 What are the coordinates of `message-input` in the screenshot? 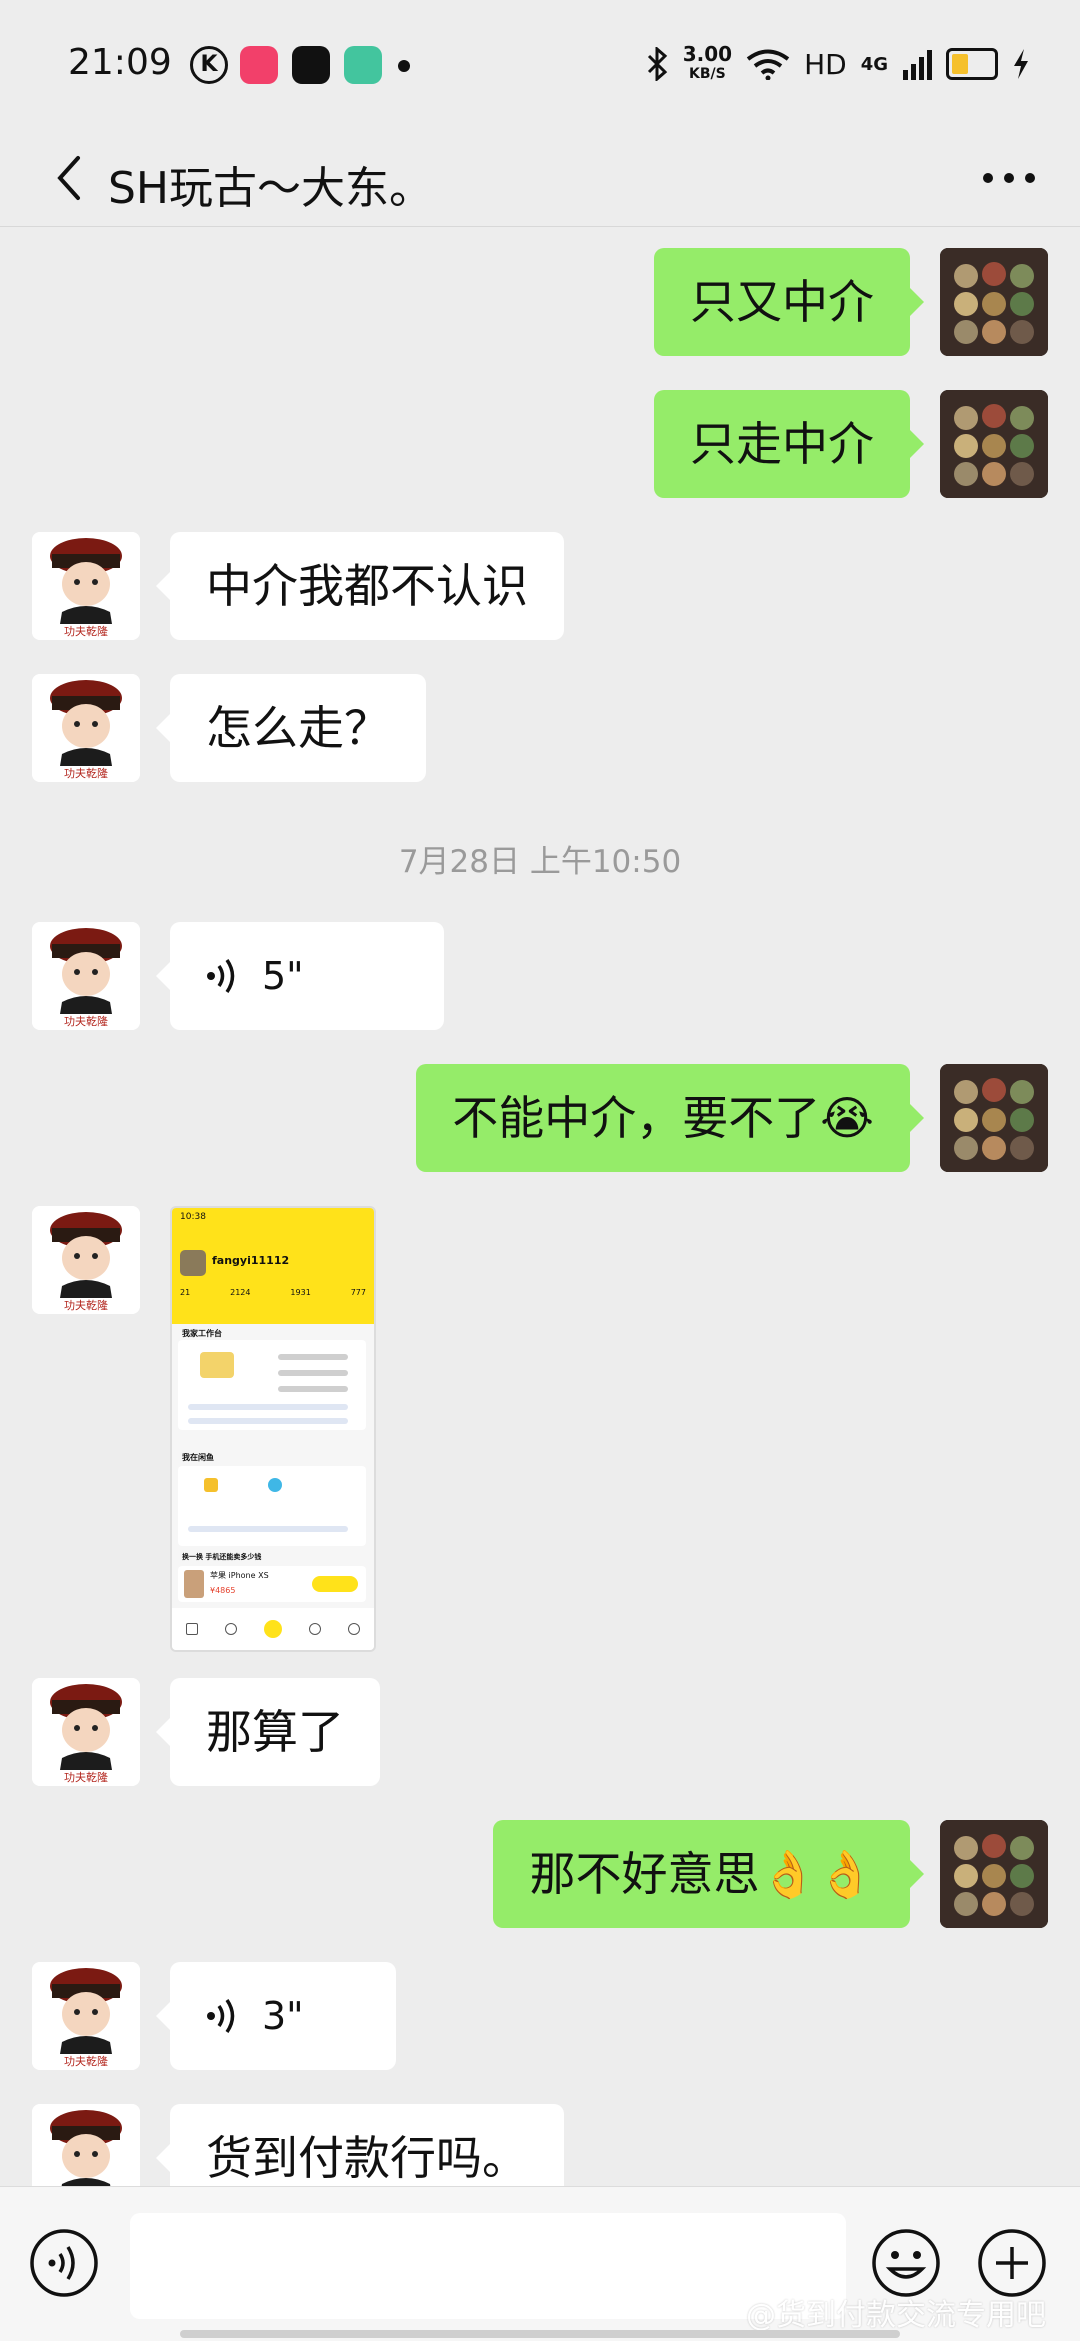 It's located at (488, 2266).